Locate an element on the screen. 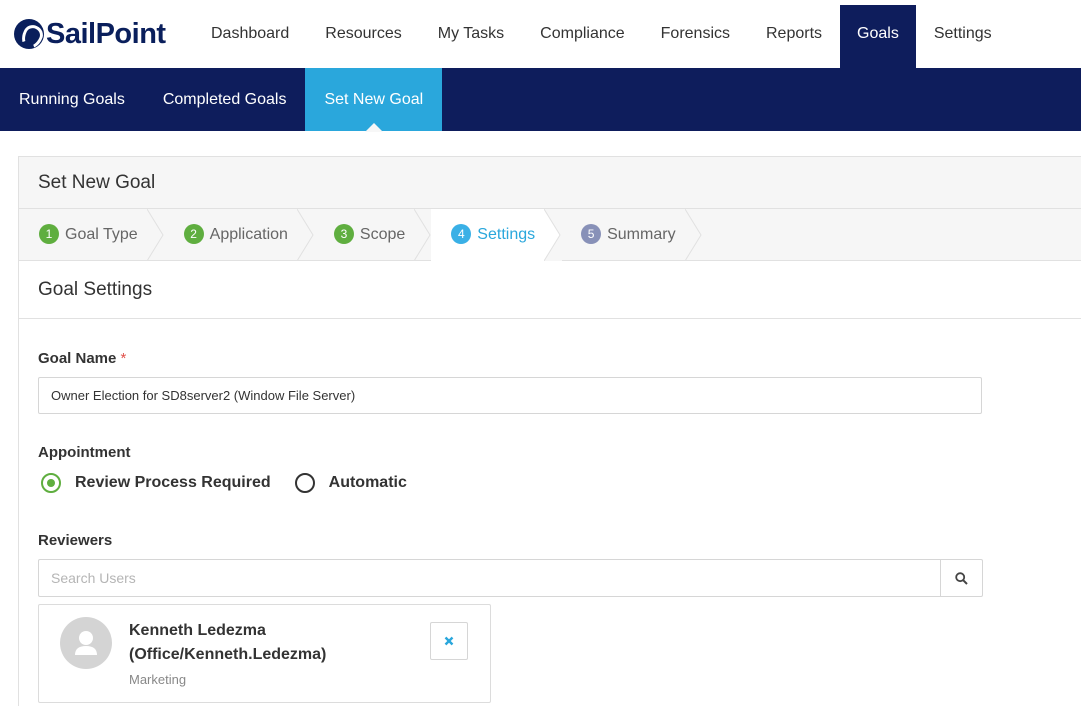 This screenshot has height=706, width=1081. step-label: Application is located at coordinates (248, 234).